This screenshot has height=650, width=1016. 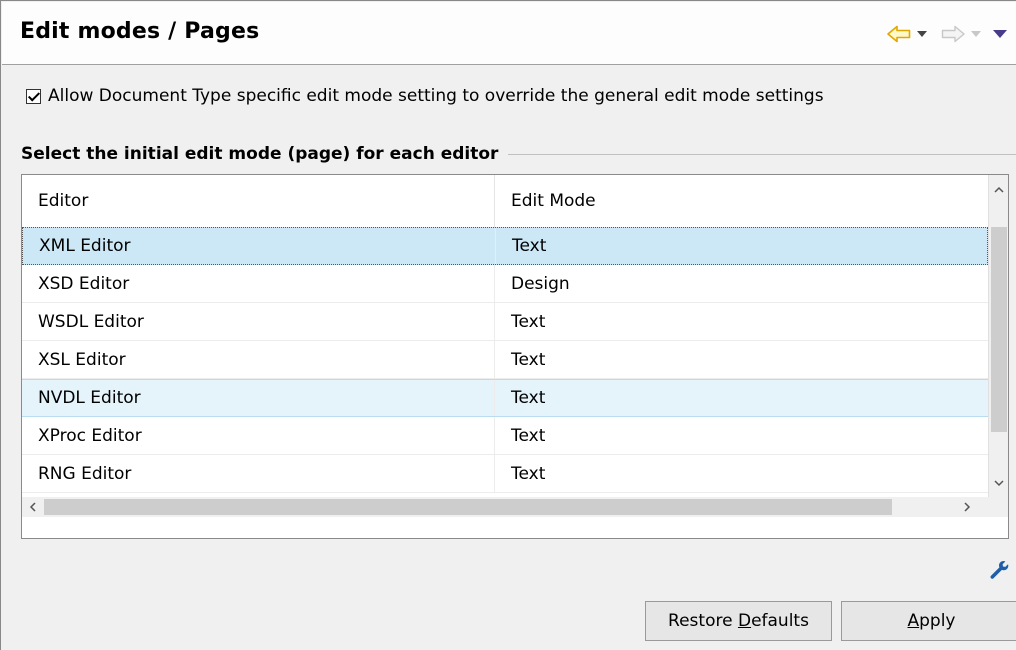 I want to click on navigation-toolbar, so click(x=947, y=34).